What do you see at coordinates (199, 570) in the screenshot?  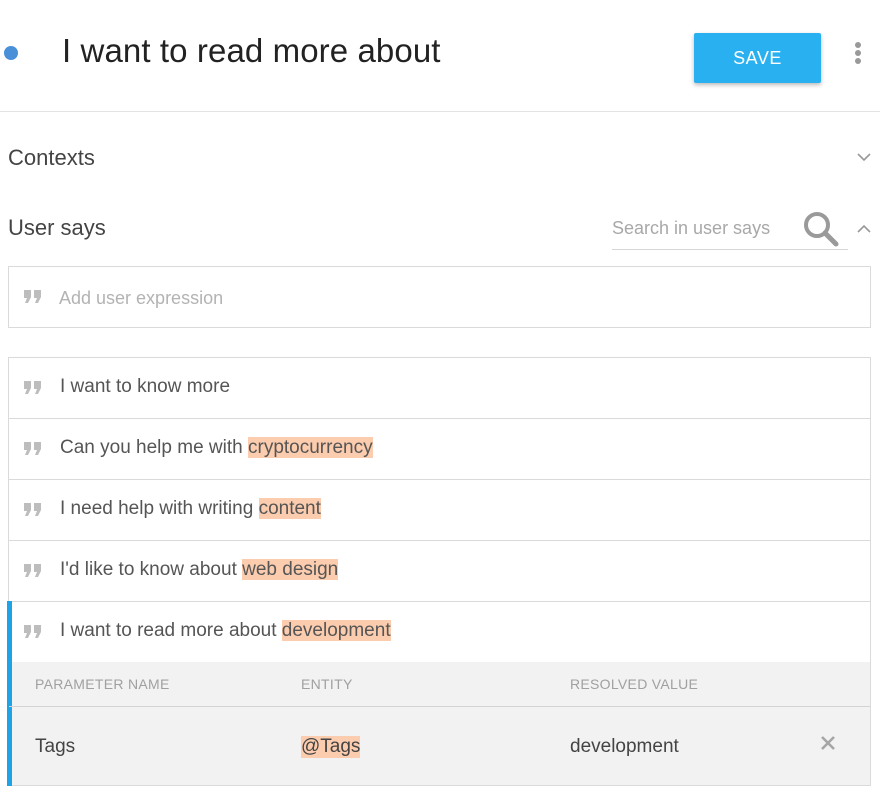 I see `expression-text: I'd like to know about web design` at bounding box center [199, 570].